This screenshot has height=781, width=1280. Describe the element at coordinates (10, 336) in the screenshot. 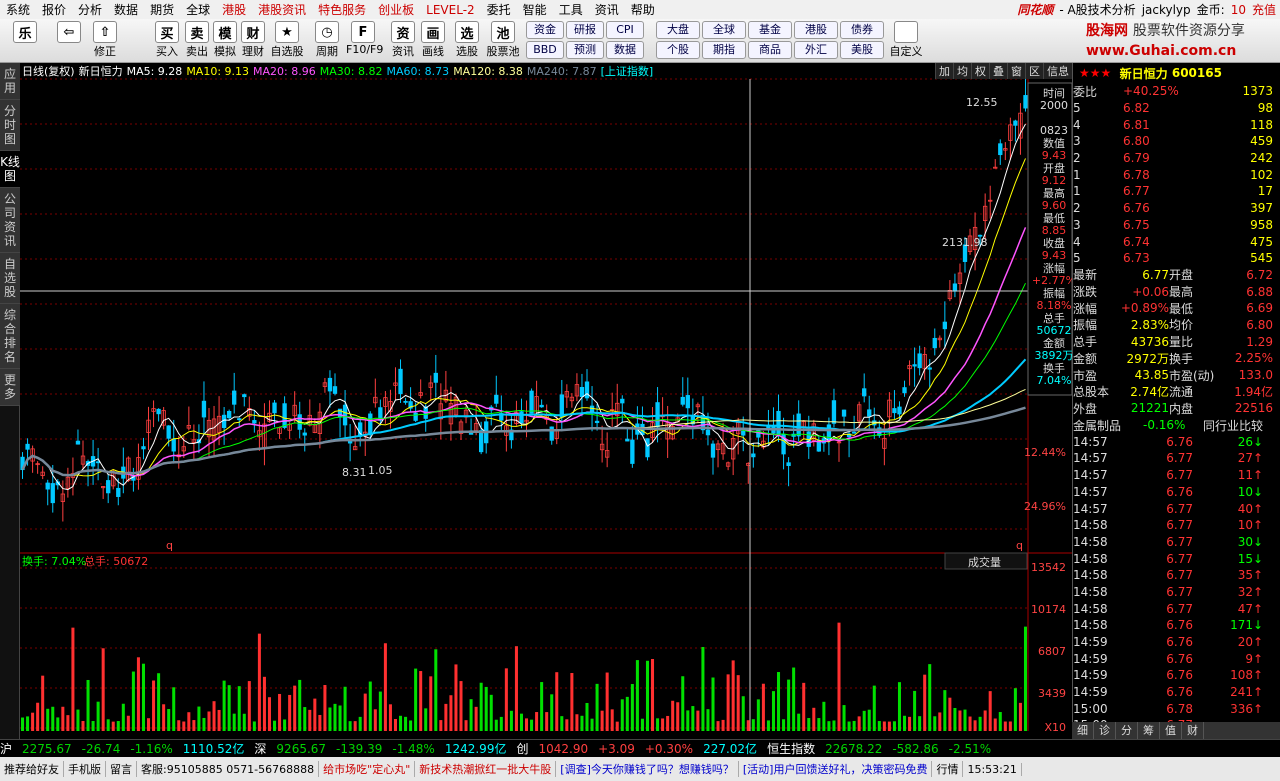

I see `side-tab: 综合排名` at that location.